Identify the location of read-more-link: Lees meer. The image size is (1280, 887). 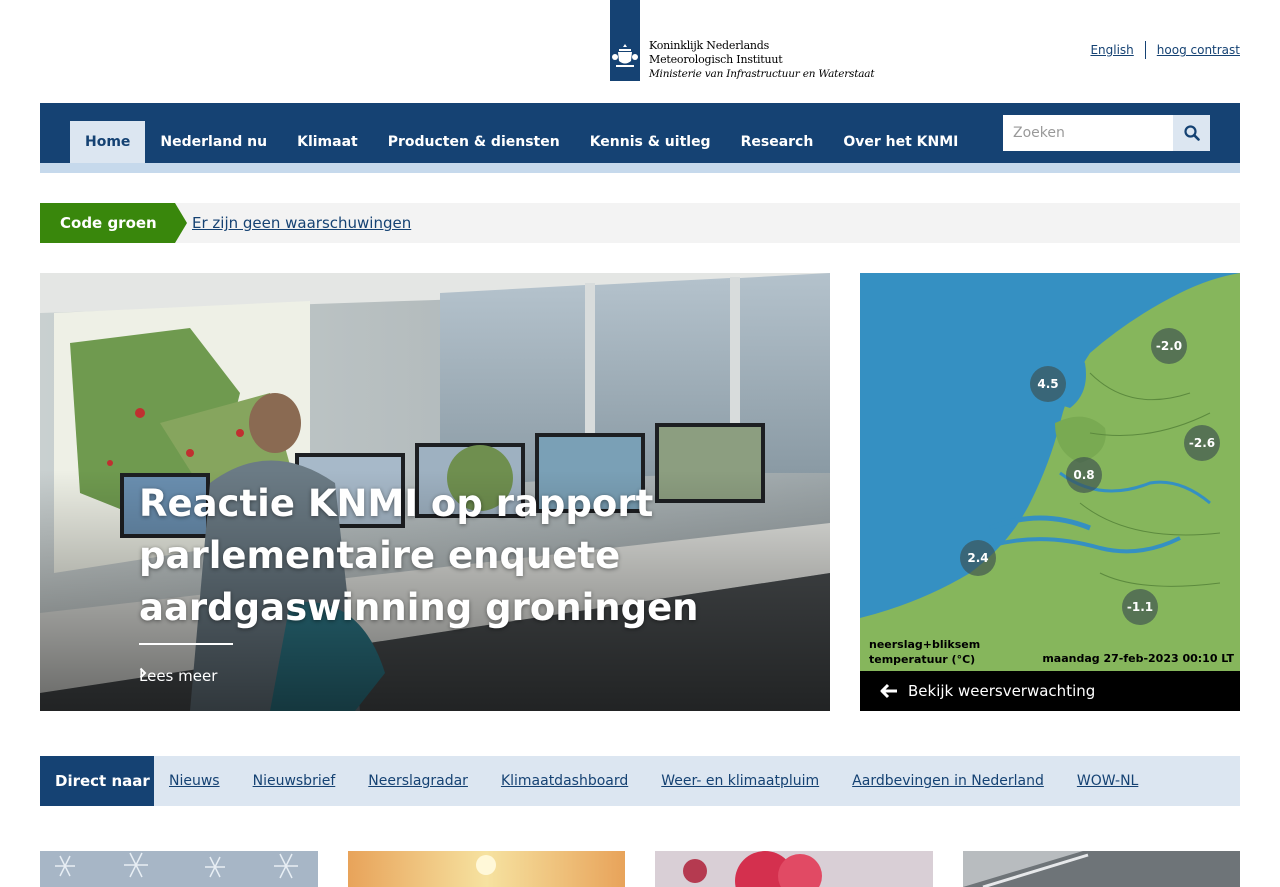
(178, 676).